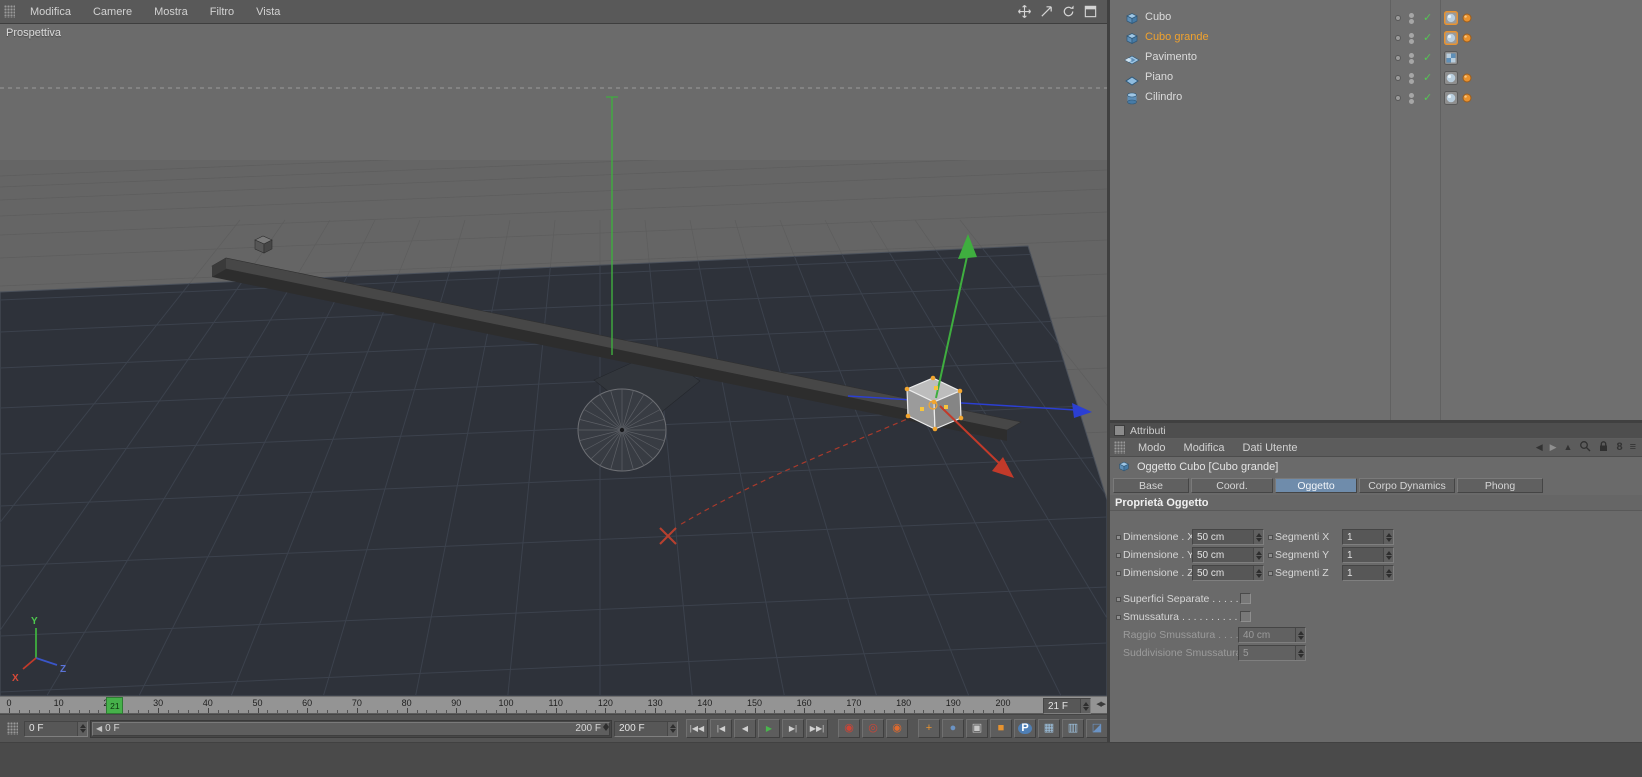  What do you see at coordinates (1049, 728) in the screenshot?
I see `grid-snap-button: ▦` at bounding box center [1049, 728].